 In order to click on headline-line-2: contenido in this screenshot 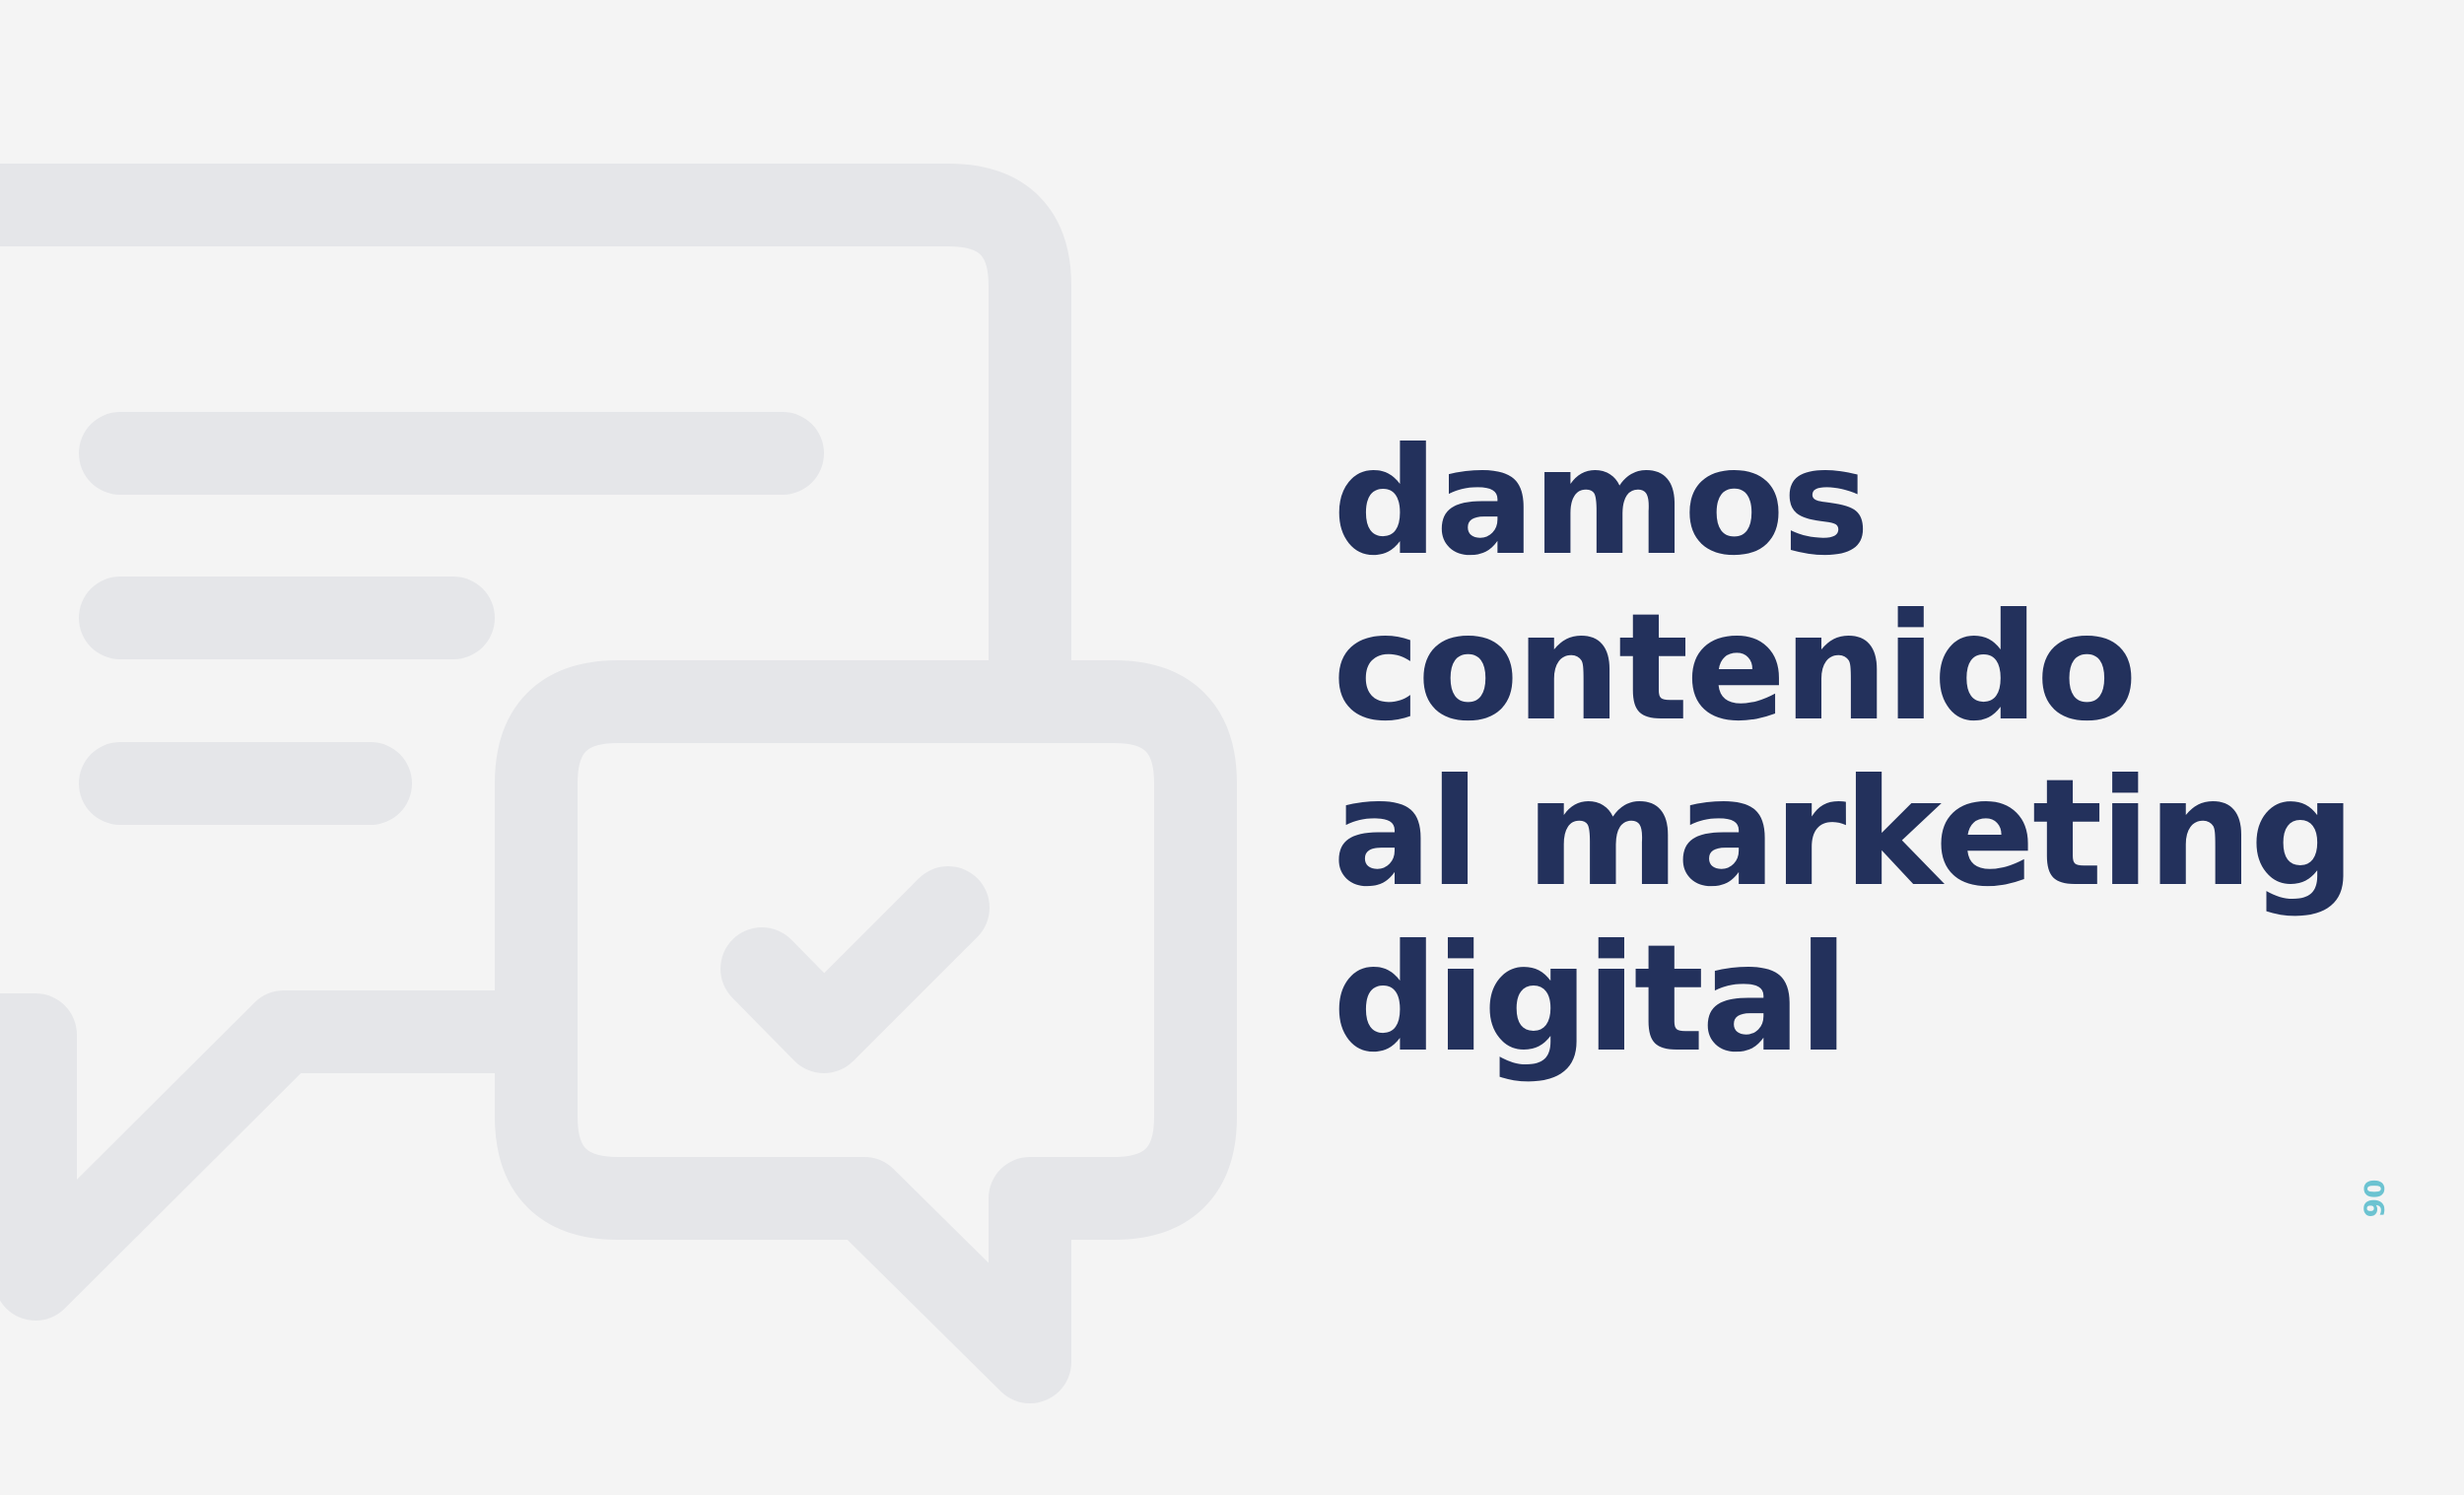, I will do `click(1735, 668)`.